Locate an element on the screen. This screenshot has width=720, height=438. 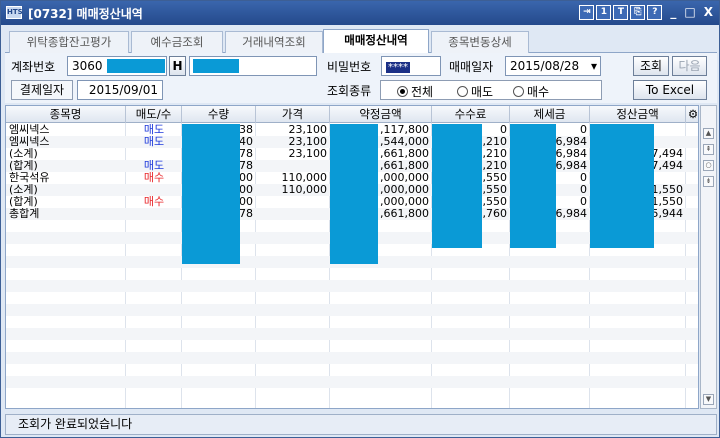
account-label: 계좌번호 is located at coordinates (33, 67).